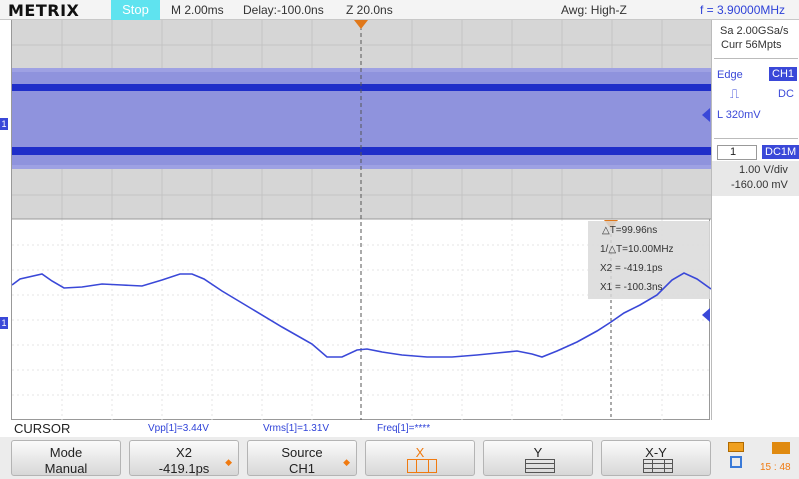 This screenshot has height=479, width=799. Describe the element at coordinates (706, 315) in the screenshot. I see `trigger-level-zoom-marker-icon` at that location.